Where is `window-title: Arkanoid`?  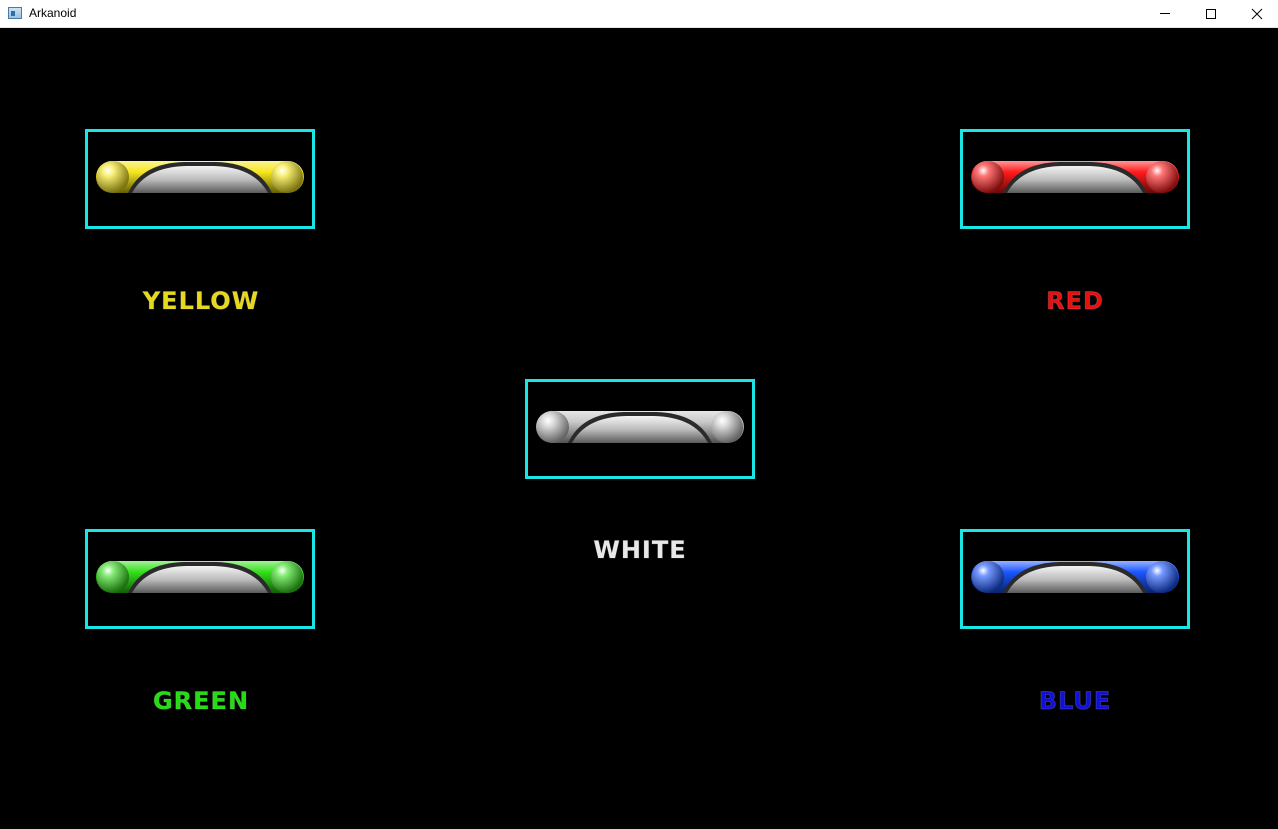 window-title: Arkanoid is located at coordinates (53, 13).